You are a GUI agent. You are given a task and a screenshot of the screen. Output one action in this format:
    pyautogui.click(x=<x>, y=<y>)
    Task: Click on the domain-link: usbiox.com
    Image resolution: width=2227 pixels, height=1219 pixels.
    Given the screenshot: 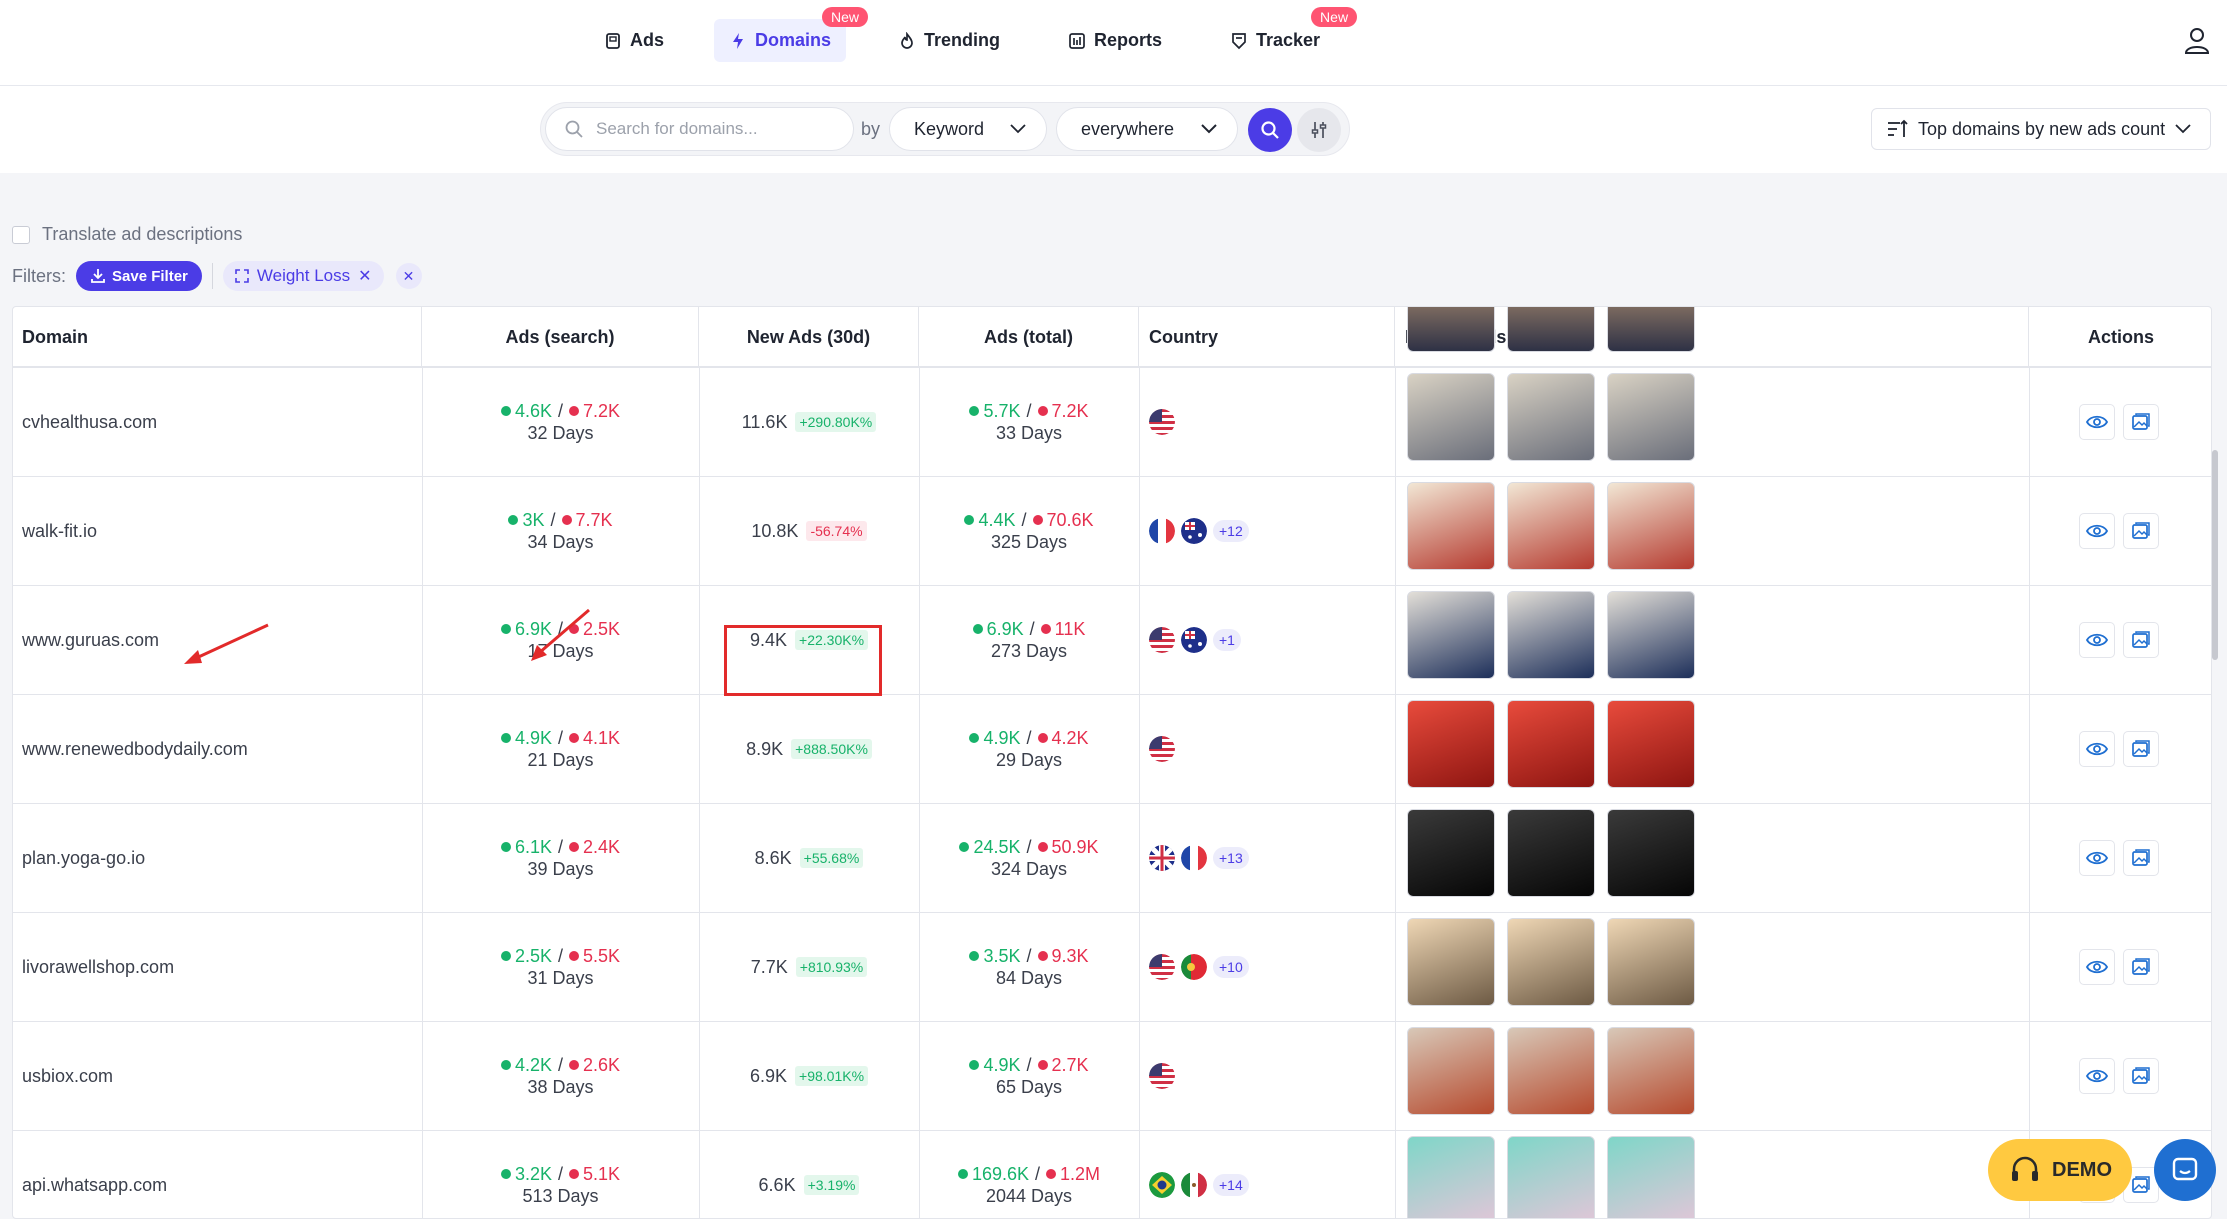 What is the action you would take?
    pyautogui.click(x=67, y=1076)
    